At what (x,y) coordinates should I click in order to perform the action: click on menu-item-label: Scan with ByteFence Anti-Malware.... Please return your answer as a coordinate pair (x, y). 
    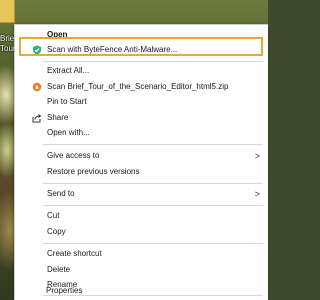
    Looking at the image, I should click on (112, 49).